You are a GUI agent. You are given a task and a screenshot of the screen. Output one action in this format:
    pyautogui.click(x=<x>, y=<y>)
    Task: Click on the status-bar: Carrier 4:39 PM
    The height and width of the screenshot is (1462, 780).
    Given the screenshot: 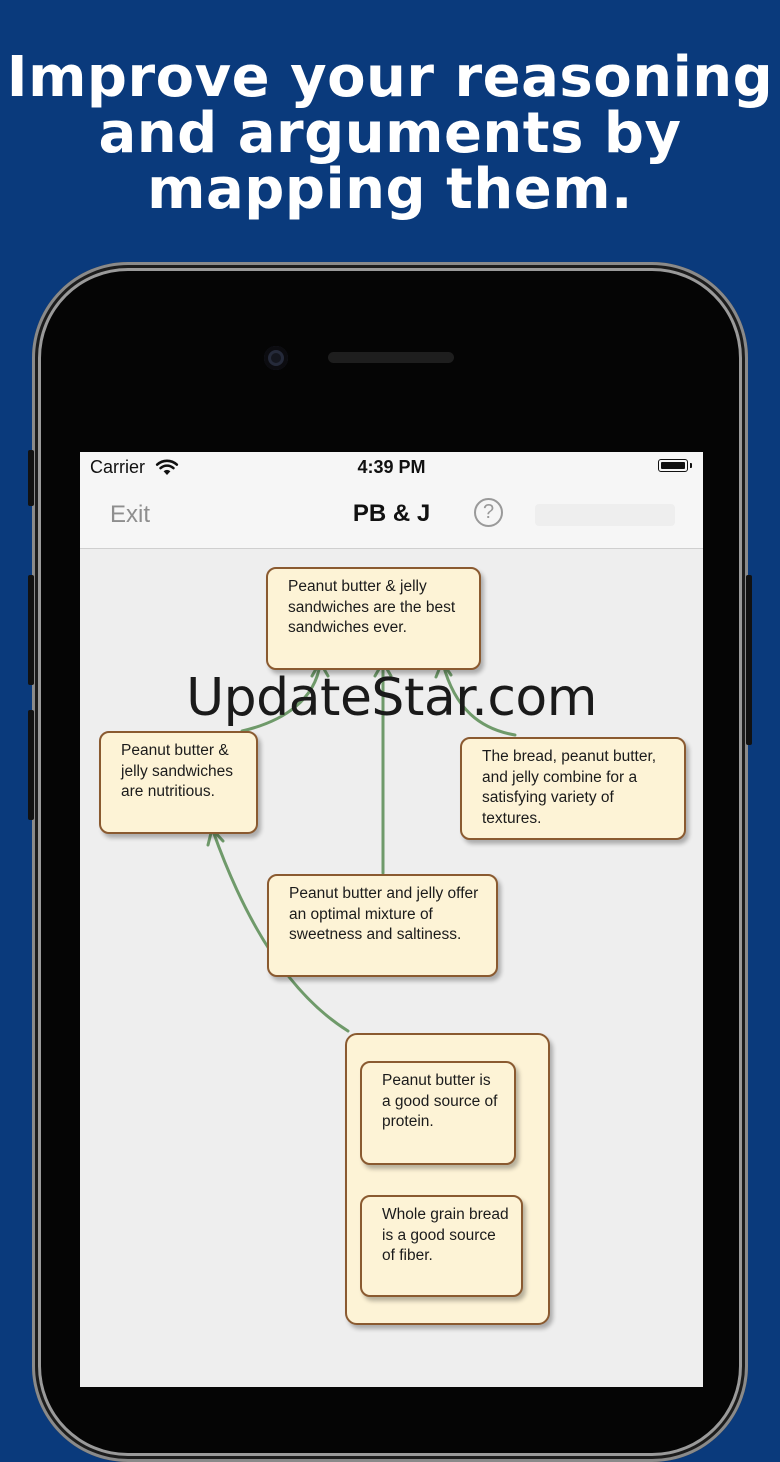 What is the action you would take?
    pyautogui.click(x=391, y=467)
    